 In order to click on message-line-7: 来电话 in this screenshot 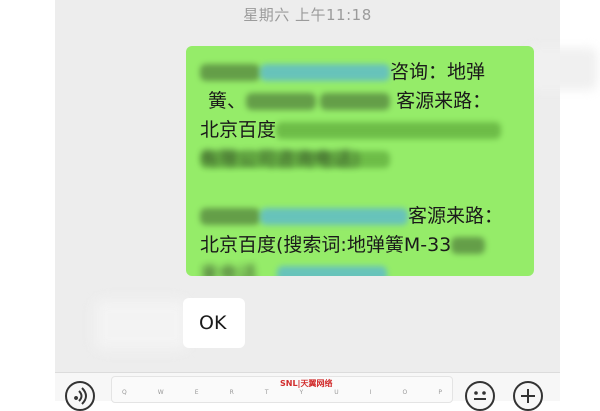, I will do `click(362, 268)`.